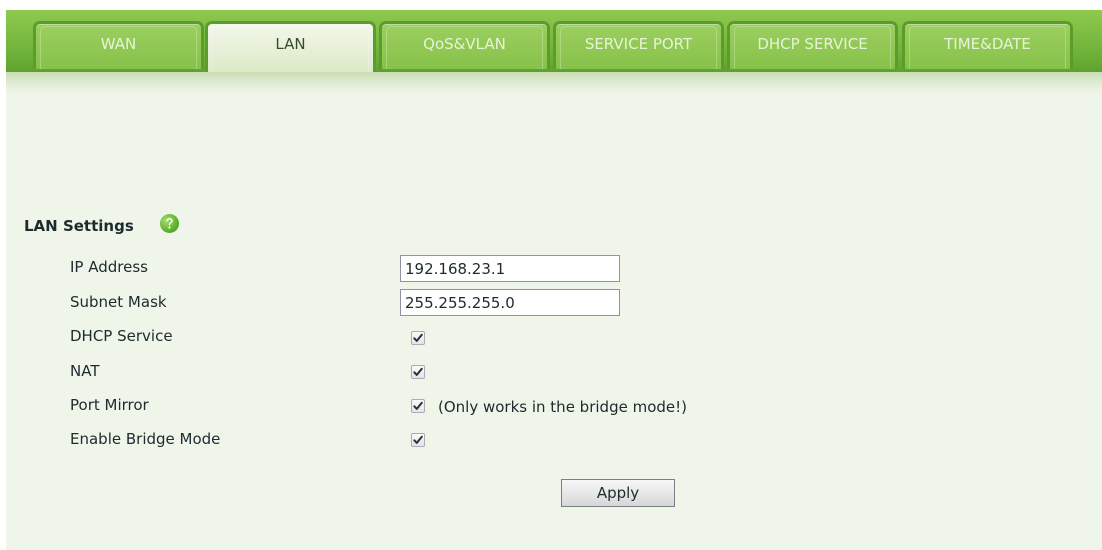 This screenshot has width=1102, height=550. I want to click on subnet-mask-label: Subnet Mask, so click(118, 302).